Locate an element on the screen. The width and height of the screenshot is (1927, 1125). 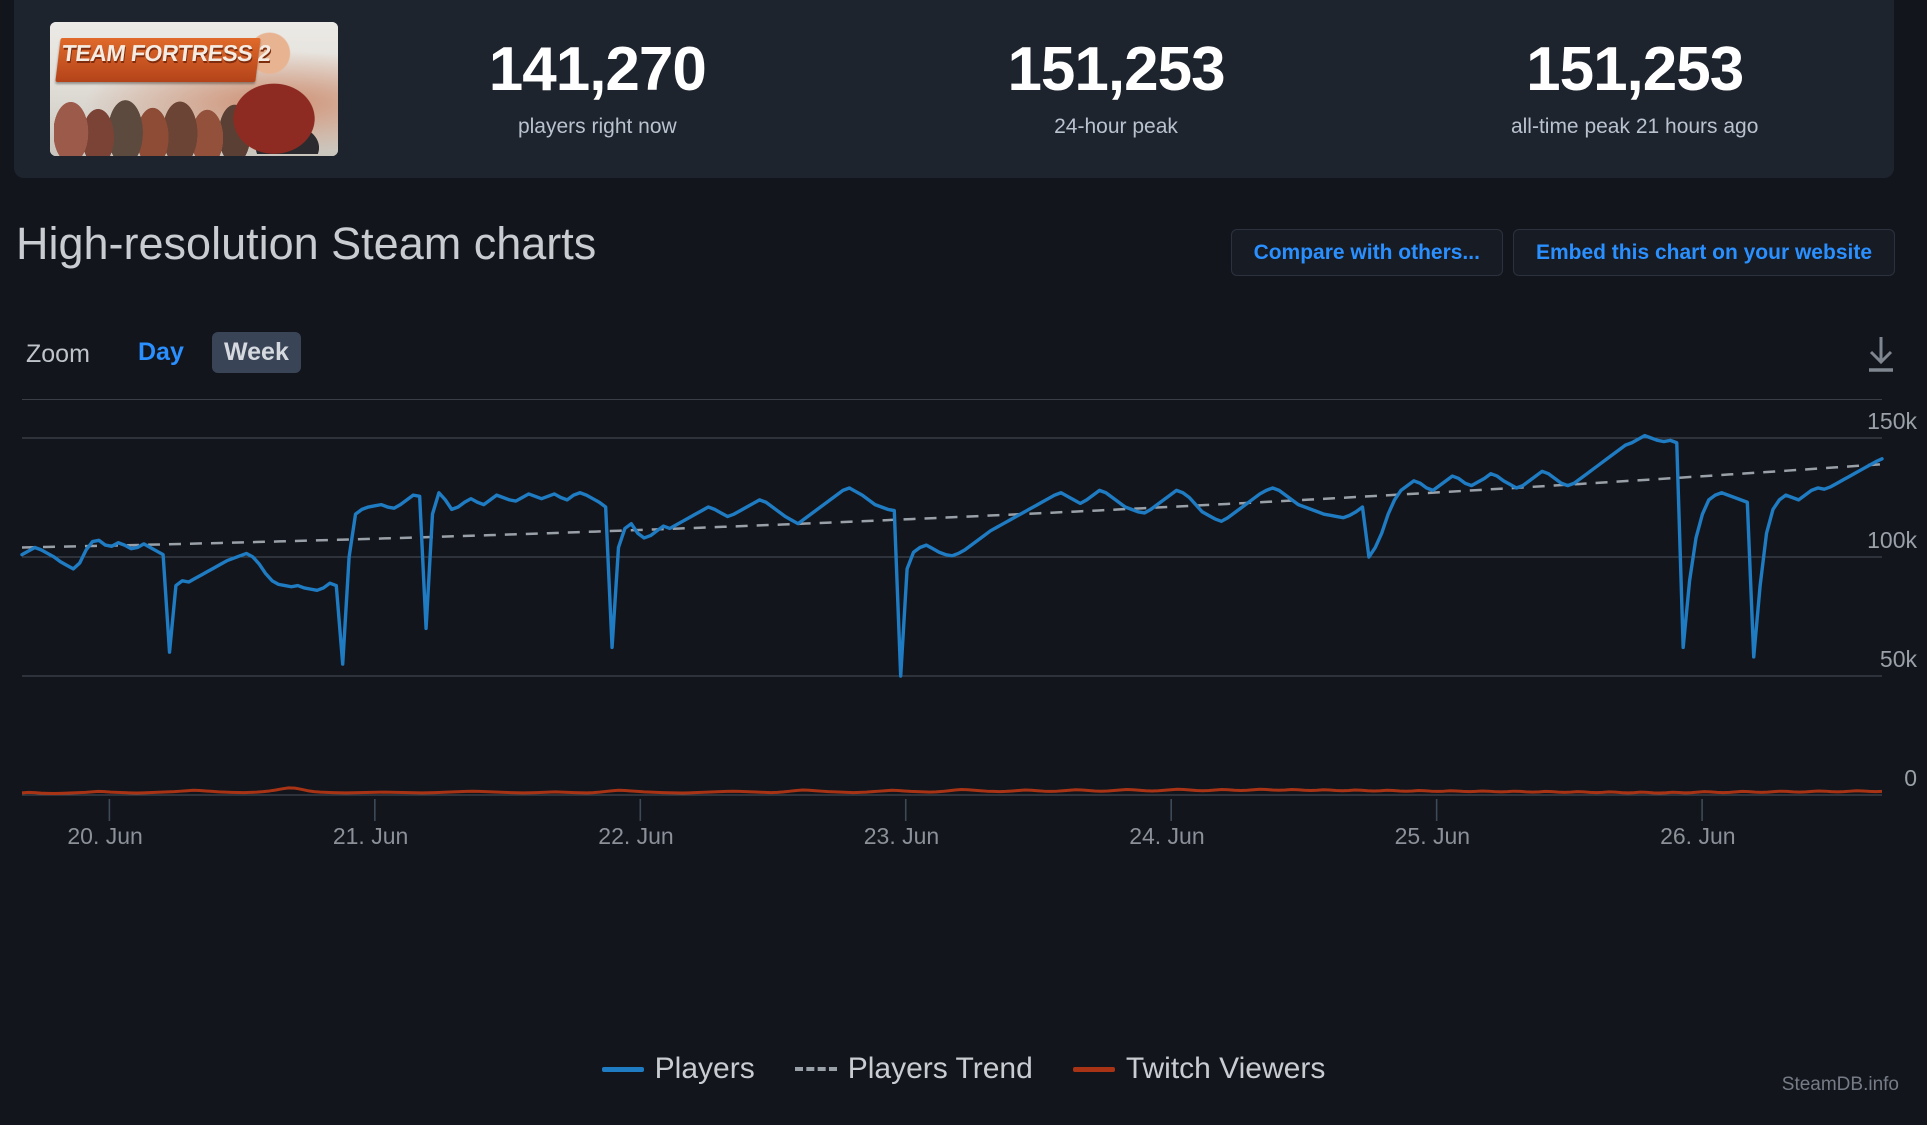
chart-legend: Players Players Trend Twitch Viewers is located at coordinates (963, 1069).